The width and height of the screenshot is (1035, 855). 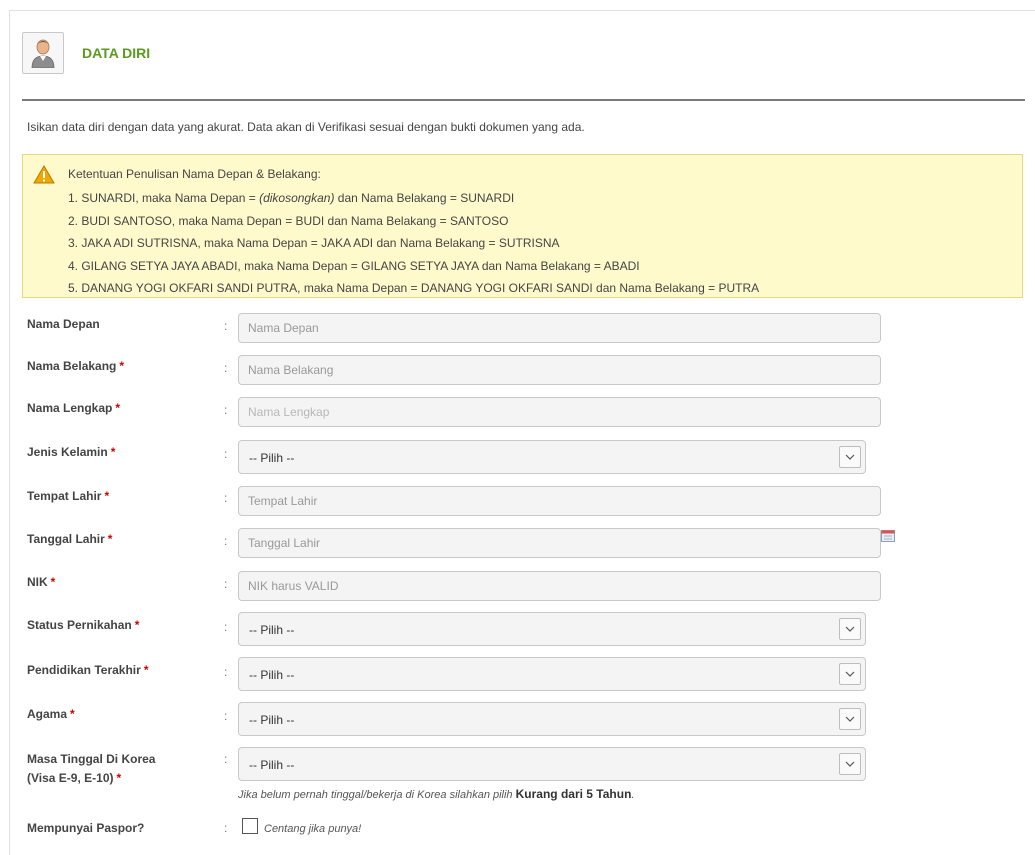 What do you see at coordinates (559, 328) in the screenshot?
I see `nama-depan-input` at bounding box center [559, 328].